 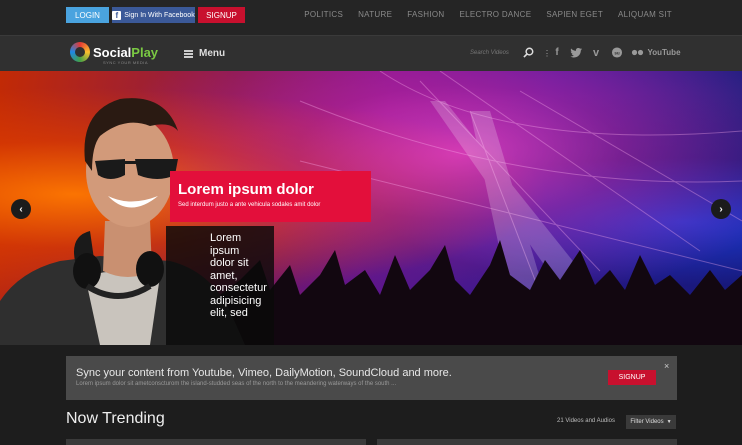 What do you see at coordinates (647, 422) in the screenshot?
I see `filter-label: Filter Videos` at bounding box center [647, 422].